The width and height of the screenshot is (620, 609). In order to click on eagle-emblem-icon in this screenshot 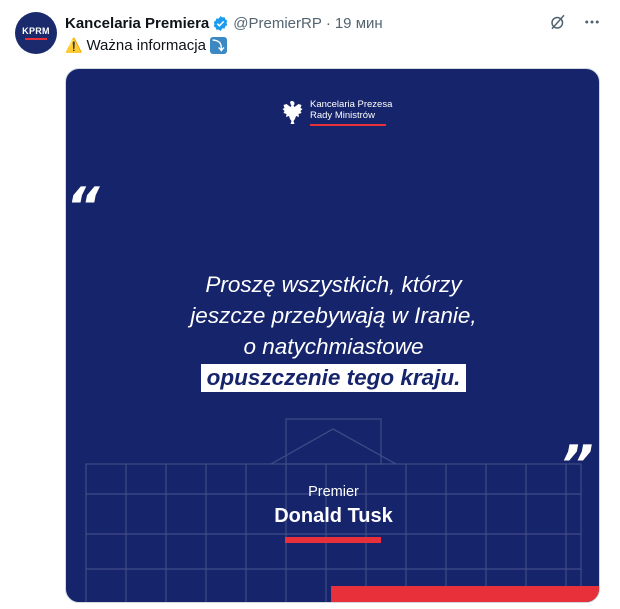, I will do `click(292, 112)`.